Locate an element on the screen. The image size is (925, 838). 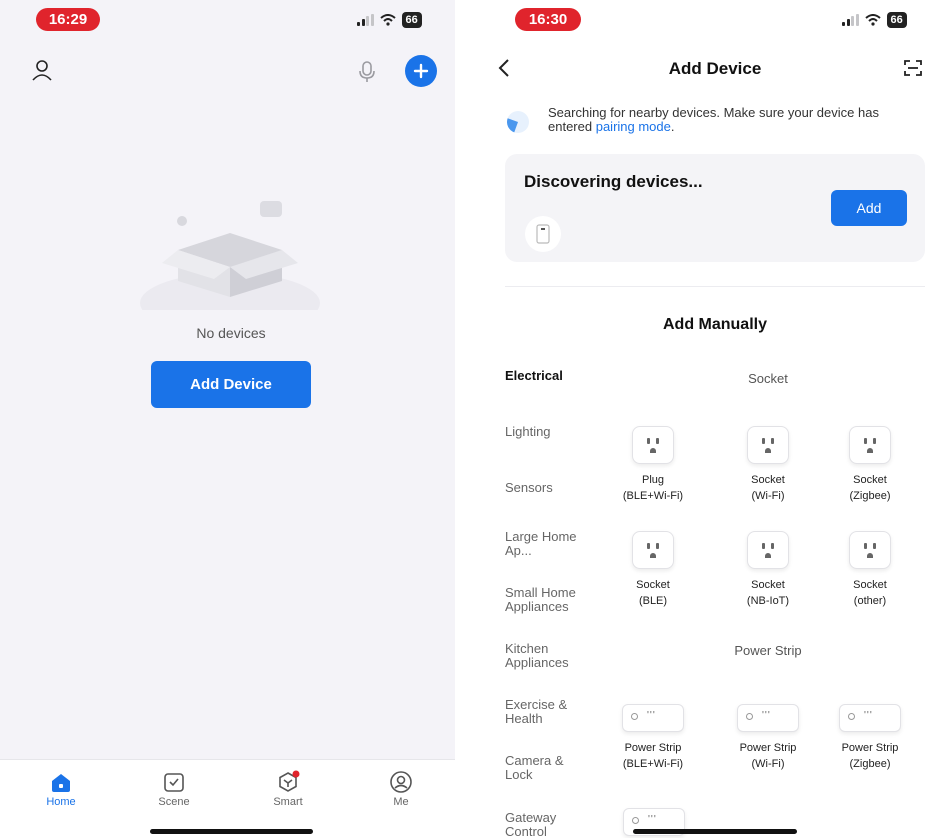
category-exercise-health: Exercise & Health is located at coordinates (545, 712).